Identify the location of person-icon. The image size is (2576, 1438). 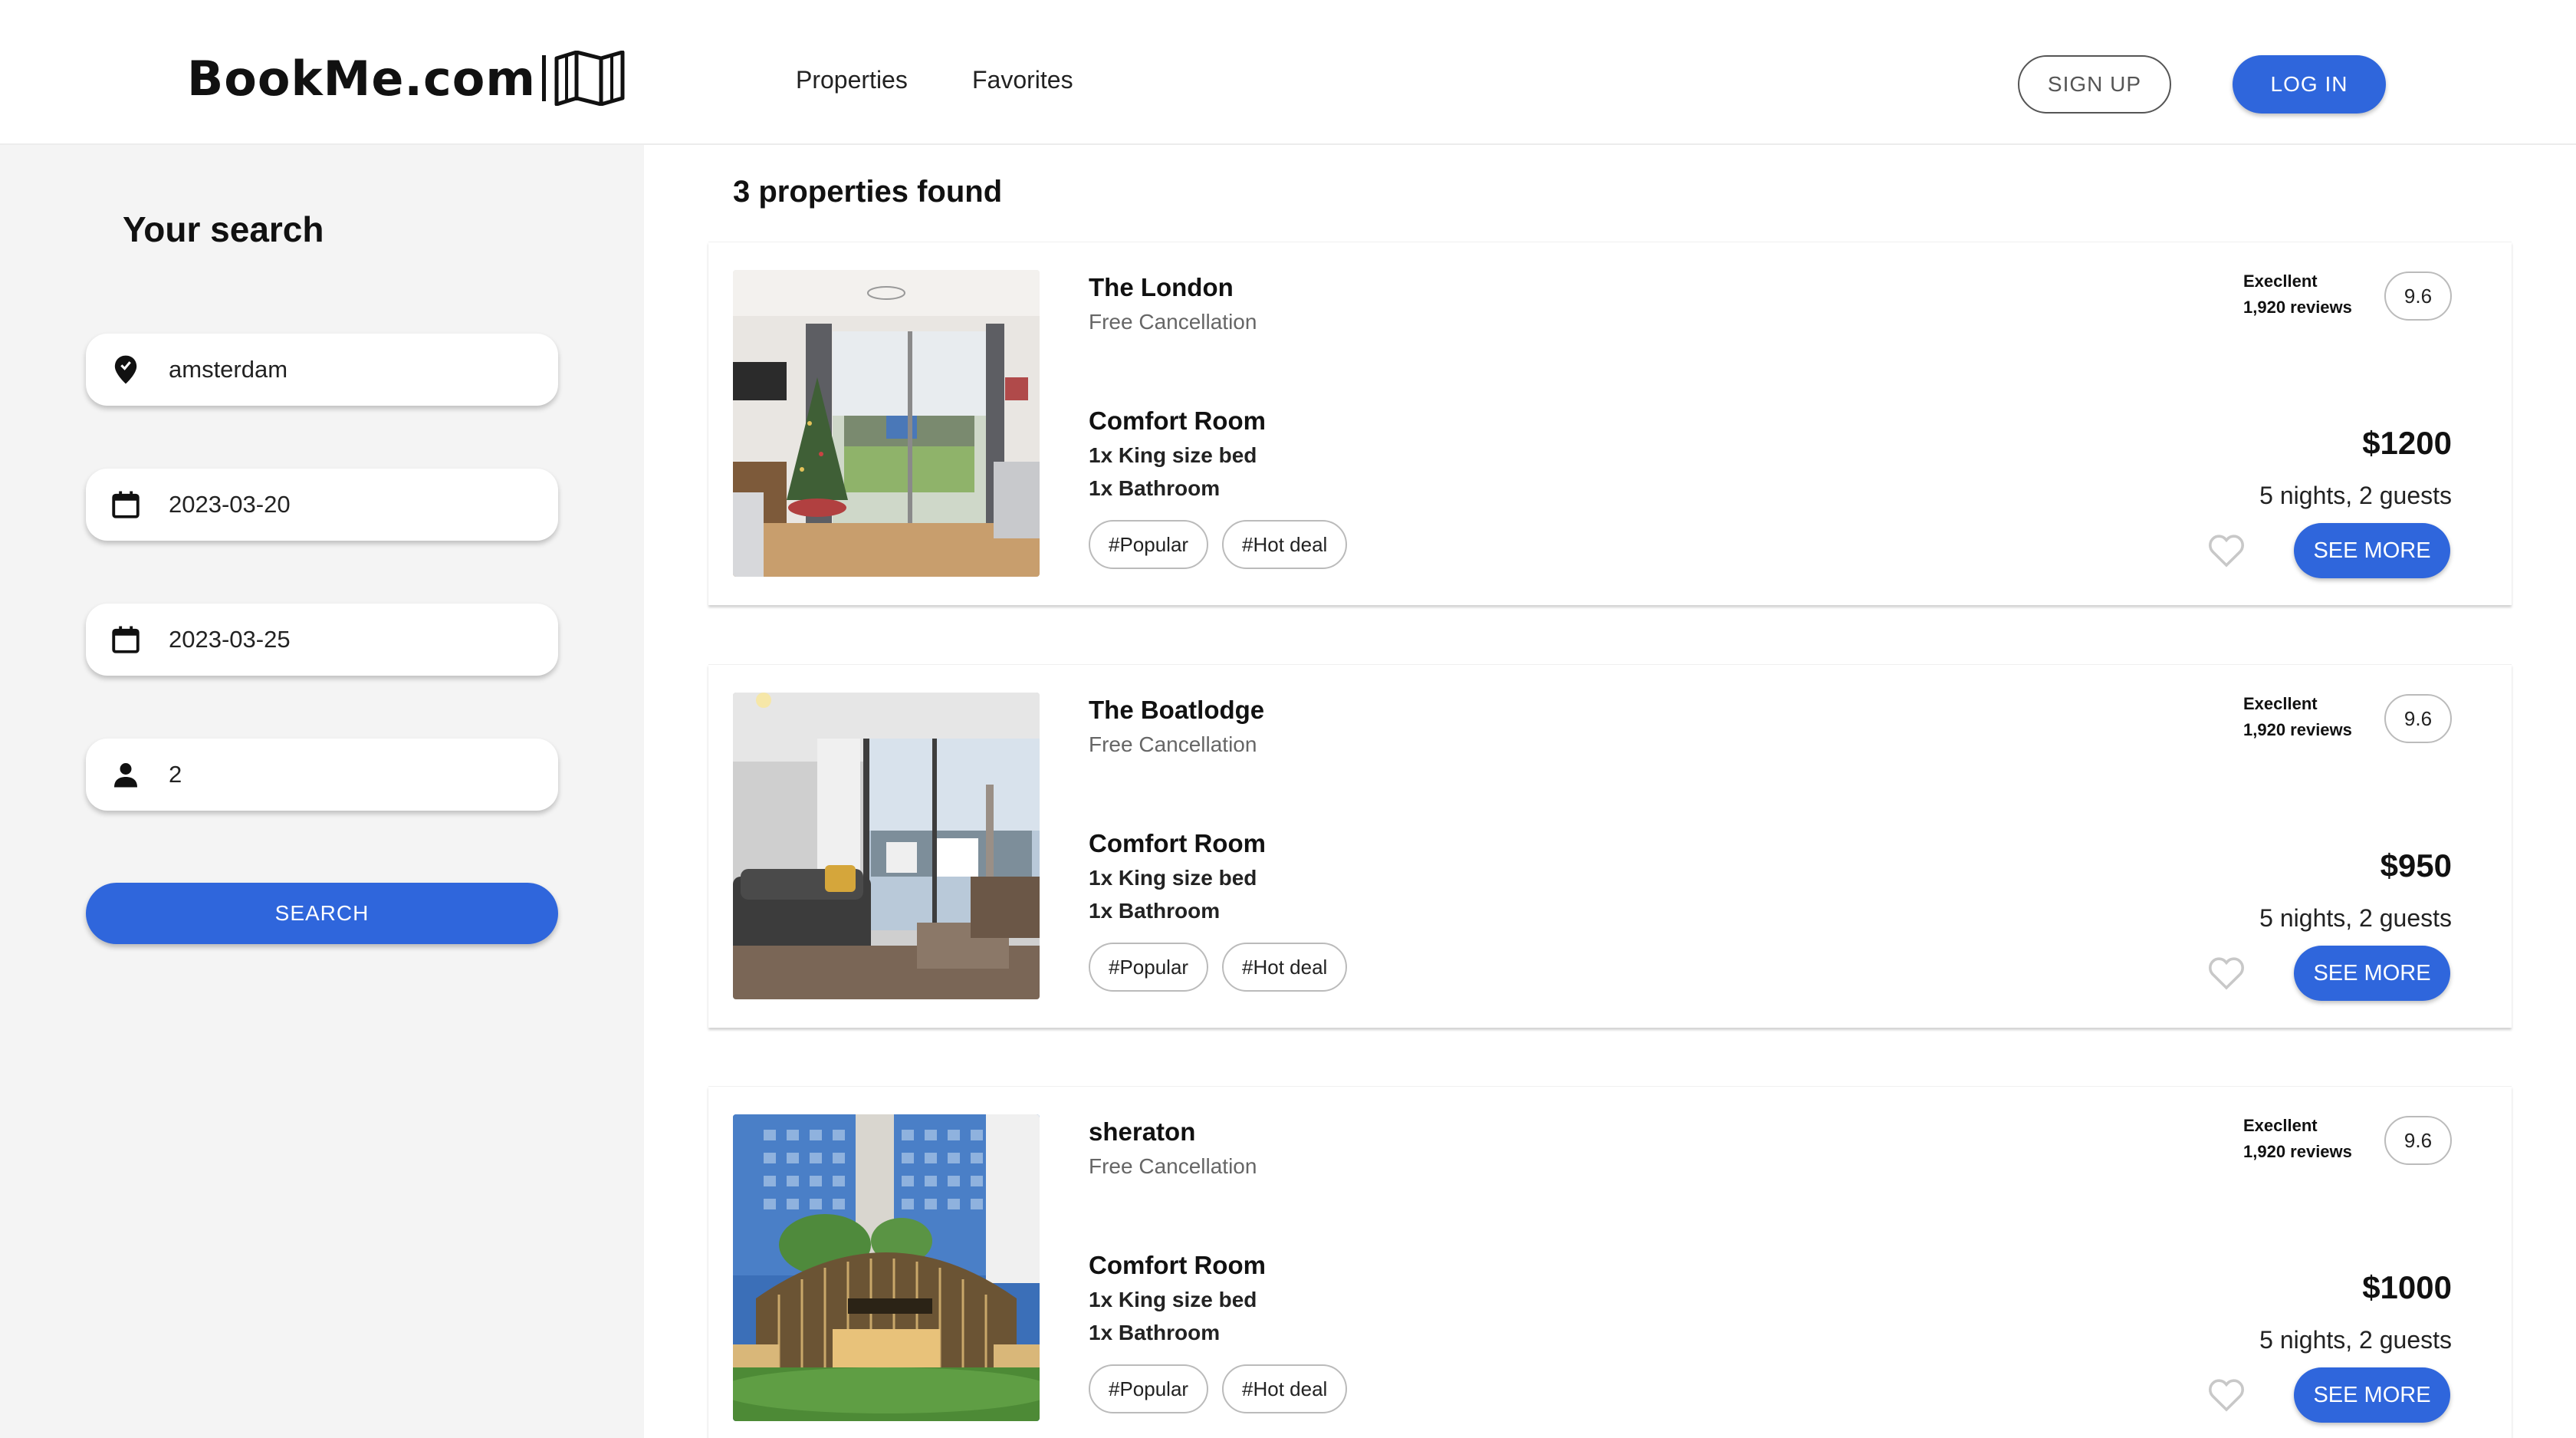
(125, 774).